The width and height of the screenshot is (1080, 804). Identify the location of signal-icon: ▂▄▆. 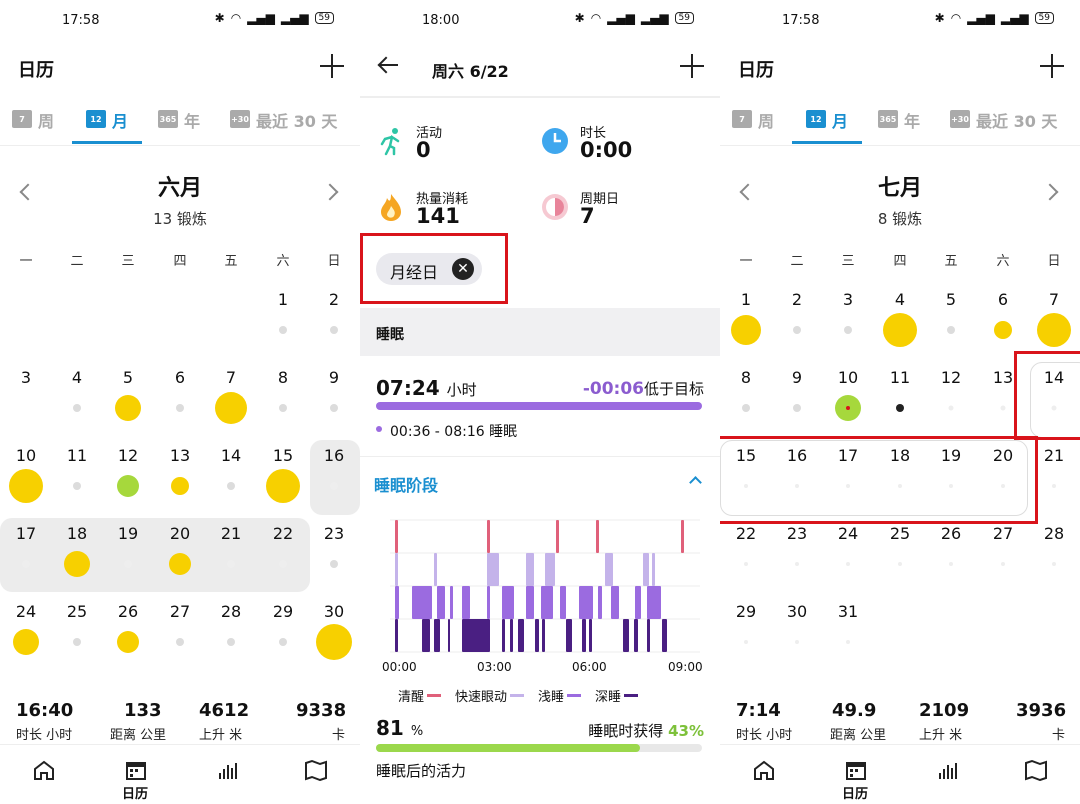
(261, 18).